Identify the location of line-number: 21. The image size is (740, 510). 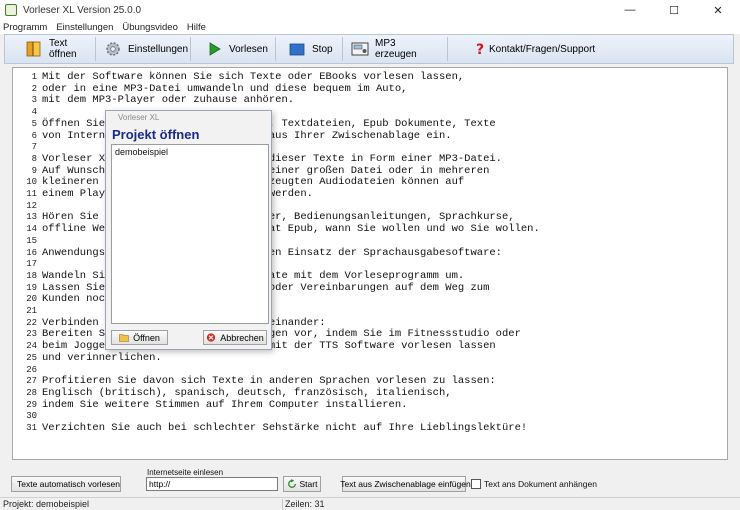
(31, 311).